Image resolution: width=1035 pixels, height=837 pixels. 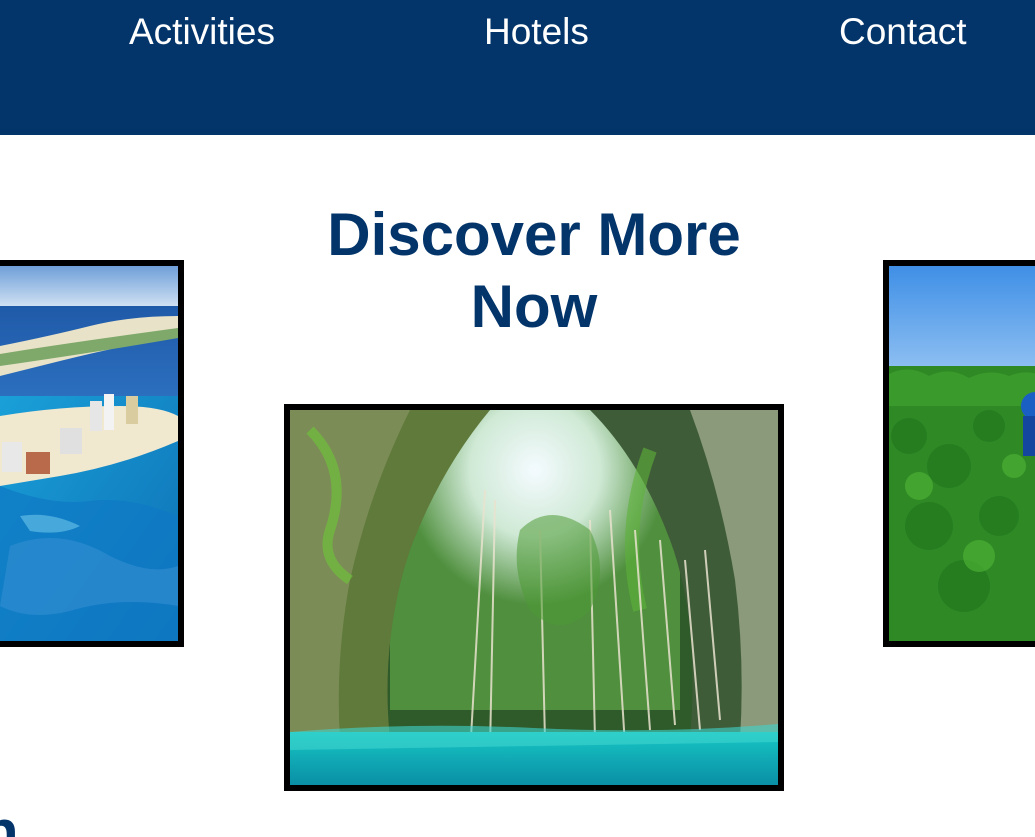 I want to click on page-heading: Discover More Now, so click(x=534, y=270).